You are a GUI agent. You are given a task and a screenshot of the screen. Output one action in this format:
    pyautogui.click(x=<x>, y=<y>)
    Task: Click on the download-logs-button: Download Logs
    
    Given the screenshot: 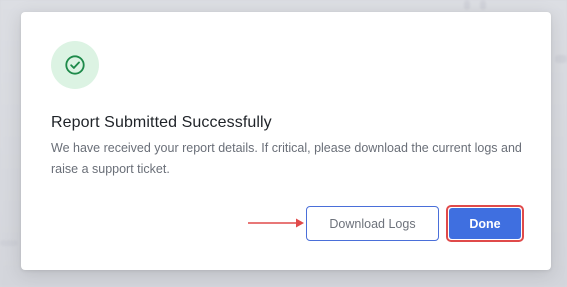 What is the action you would take?
    pyautogui.click(x=372, y=223)
    